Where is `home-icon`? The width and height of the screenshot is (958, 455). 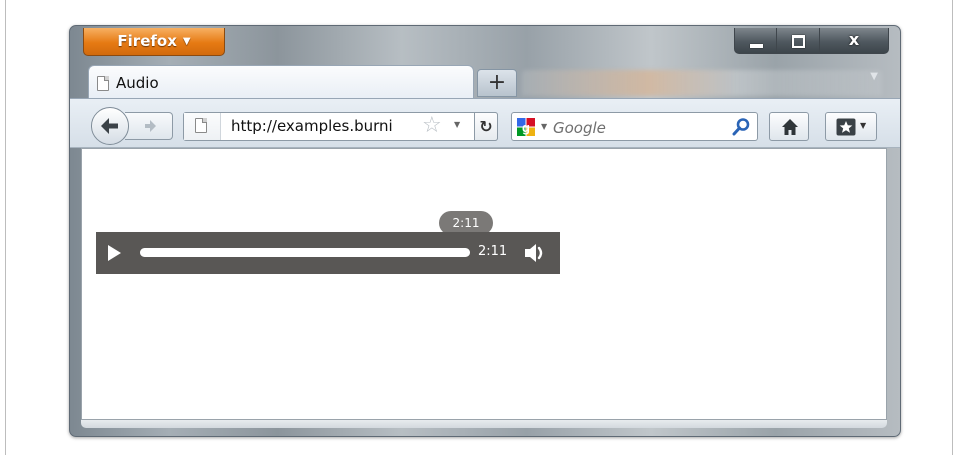
home-icon is located at coordinates (790, 127).